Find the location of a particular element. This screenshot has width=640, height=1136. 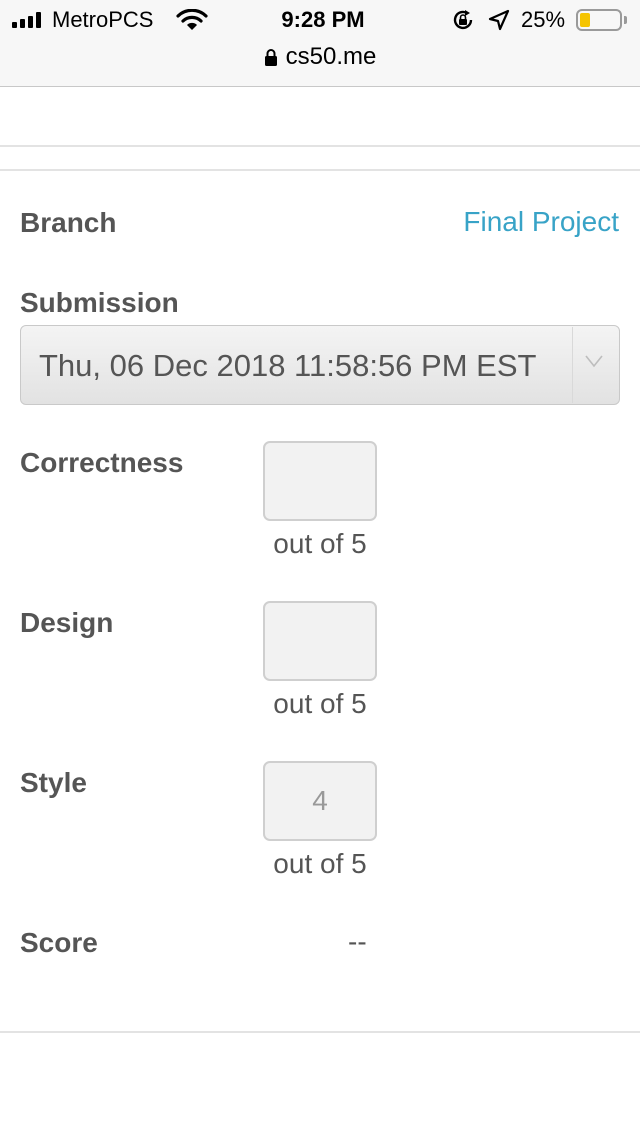

style-out-of: out of 5 is located at coordinates (320, 863).